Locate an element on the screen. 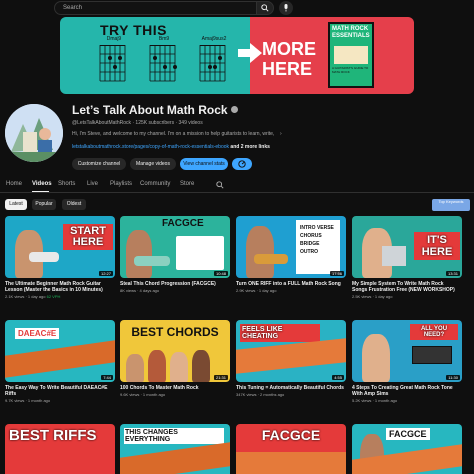 This screenshot has width=474, height=474. ebook-subtitle: A GUITARIST'S GUIDE TO MATH ROCK is located at coordinates (350, 70).